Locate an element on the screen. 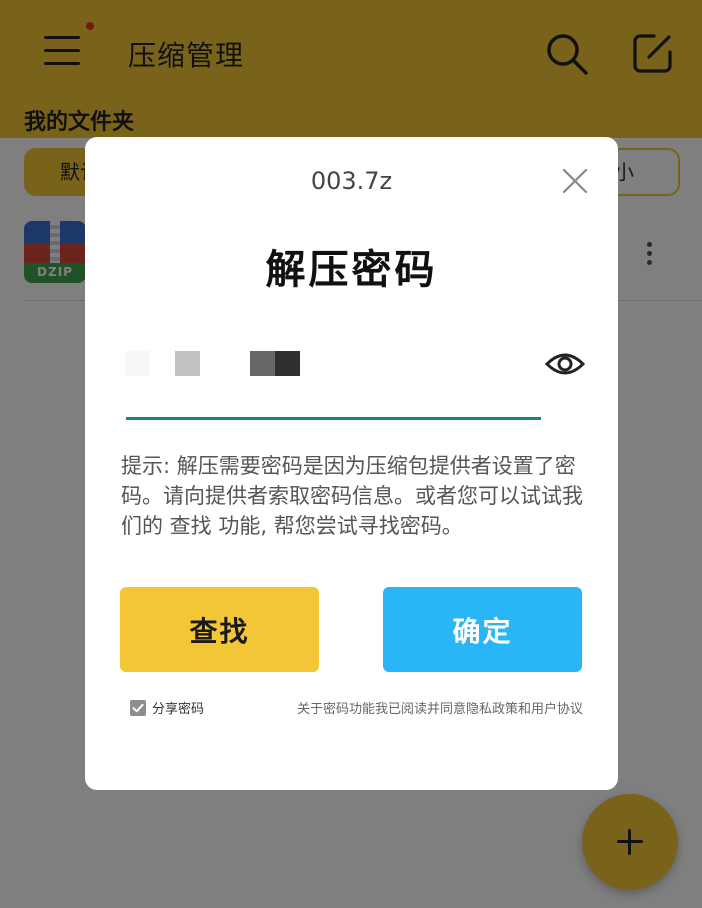 Image resolution: width=702 pixels, height=908 pixels. password-input-underline is located at coordinates (333, 418).